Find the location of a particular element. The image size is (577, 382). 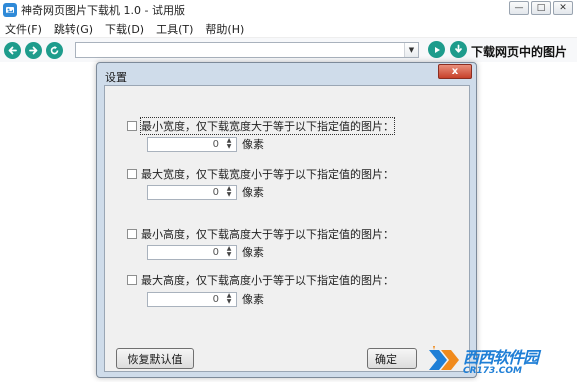

close-button: ✕ is located at coordinates (563, 8).